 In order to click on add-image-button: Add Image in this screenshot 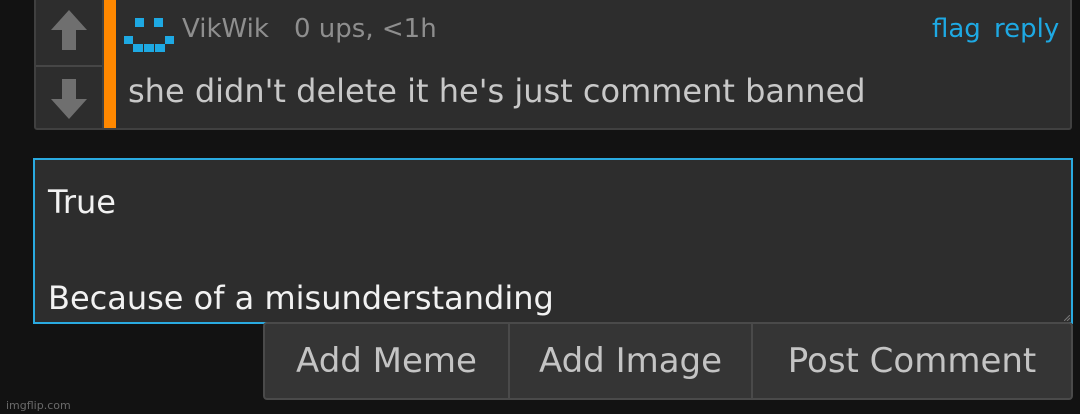, I will do `click(631, 361)`.